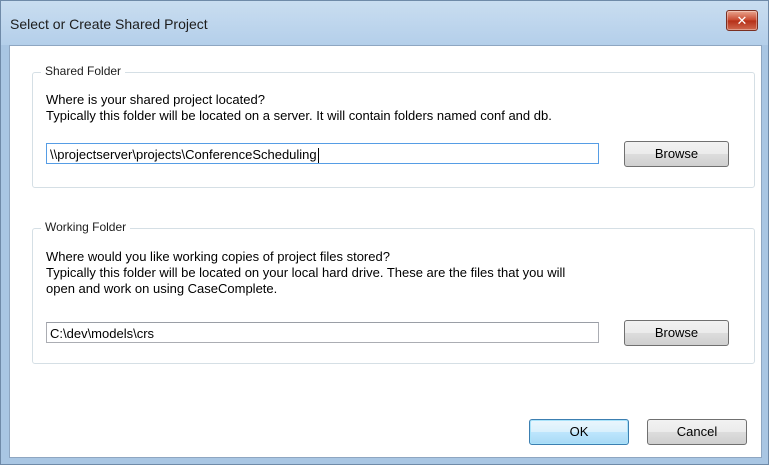 This screenshot has height=465, width=769. Describe the element at coordinates (579, 432) in the screenshot. I see `ok-button: OK` at that location.